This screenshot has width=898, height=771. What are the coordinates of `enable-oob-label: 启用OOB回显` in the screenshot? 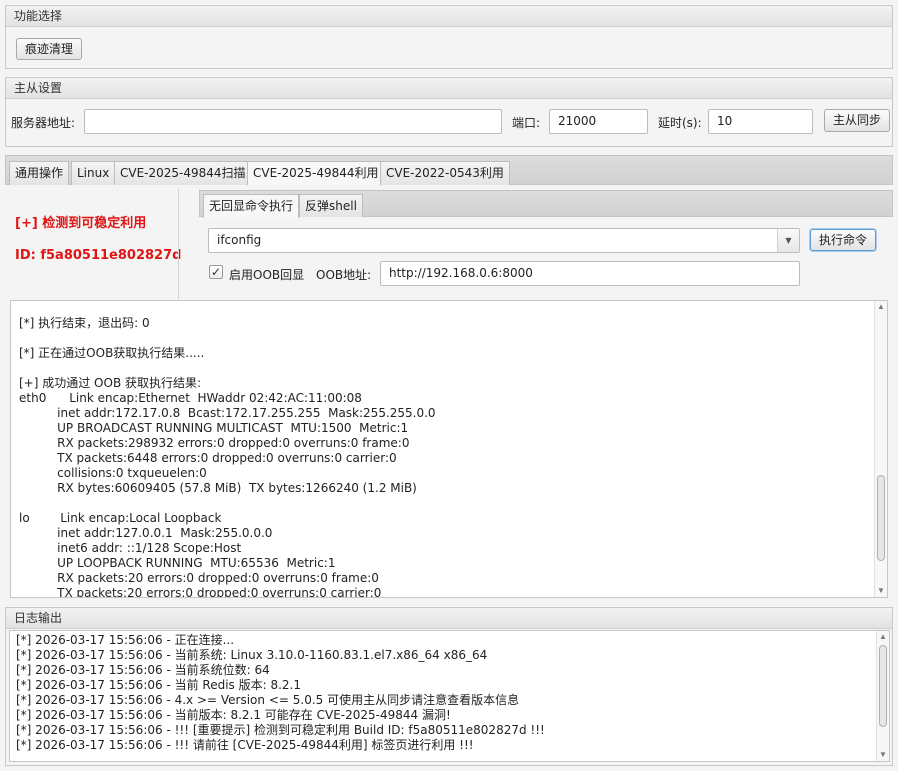 It's located at (267, 275).